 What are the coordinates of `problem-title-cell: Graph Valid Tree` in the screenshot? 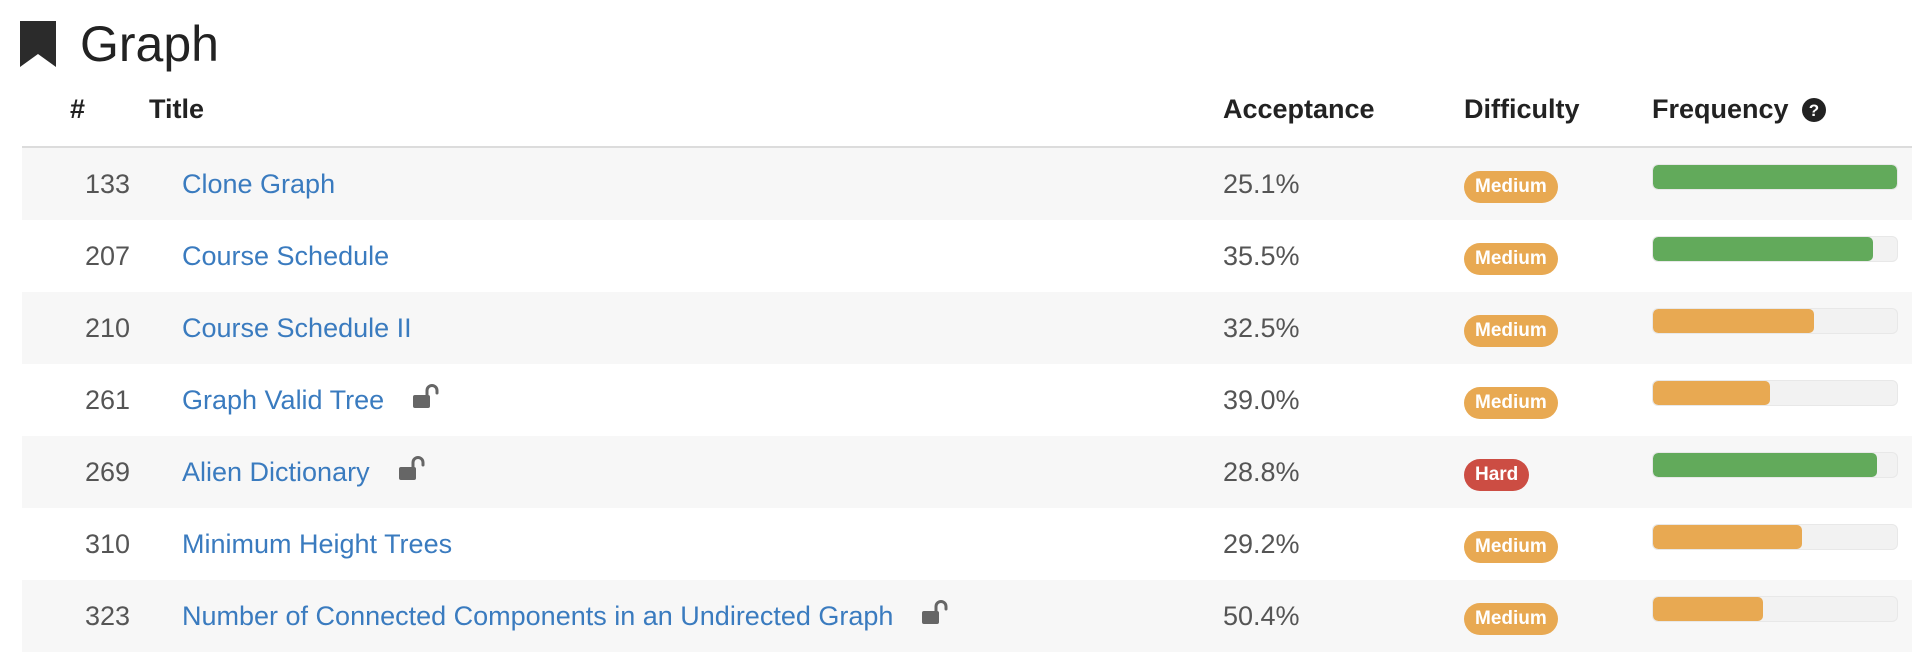 It's located at (311, 400).